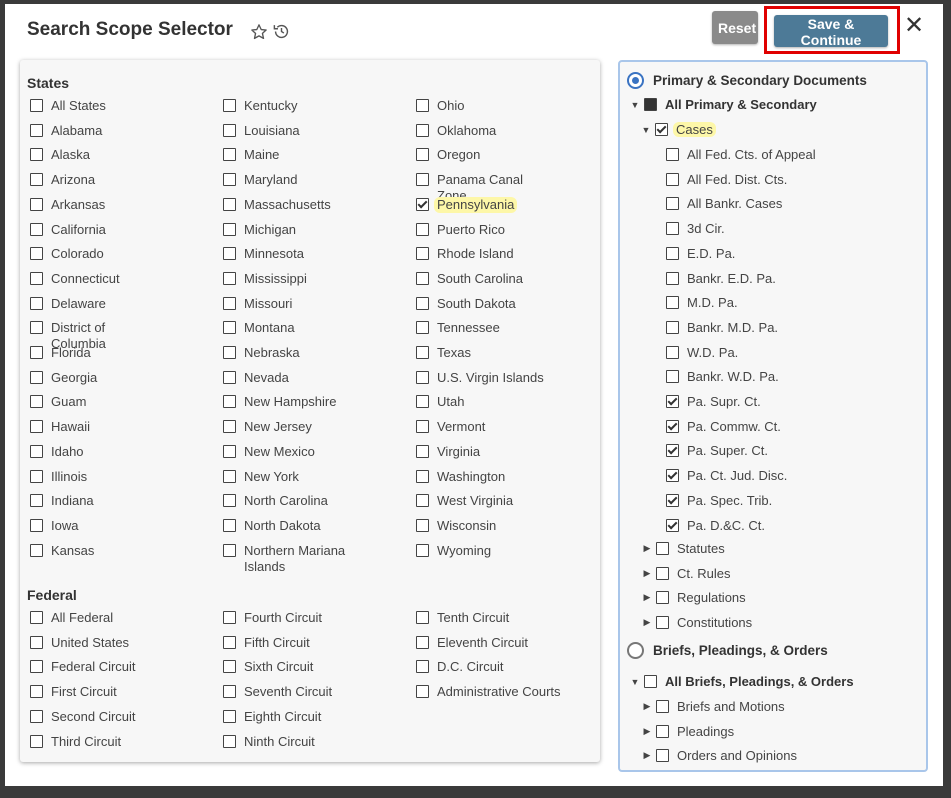 The image size is (951, 798). What do you see at coordinates (481, 427) in the screenshot?
I see `states-option-vermont: Vermont` at bounding box center [481, 427].